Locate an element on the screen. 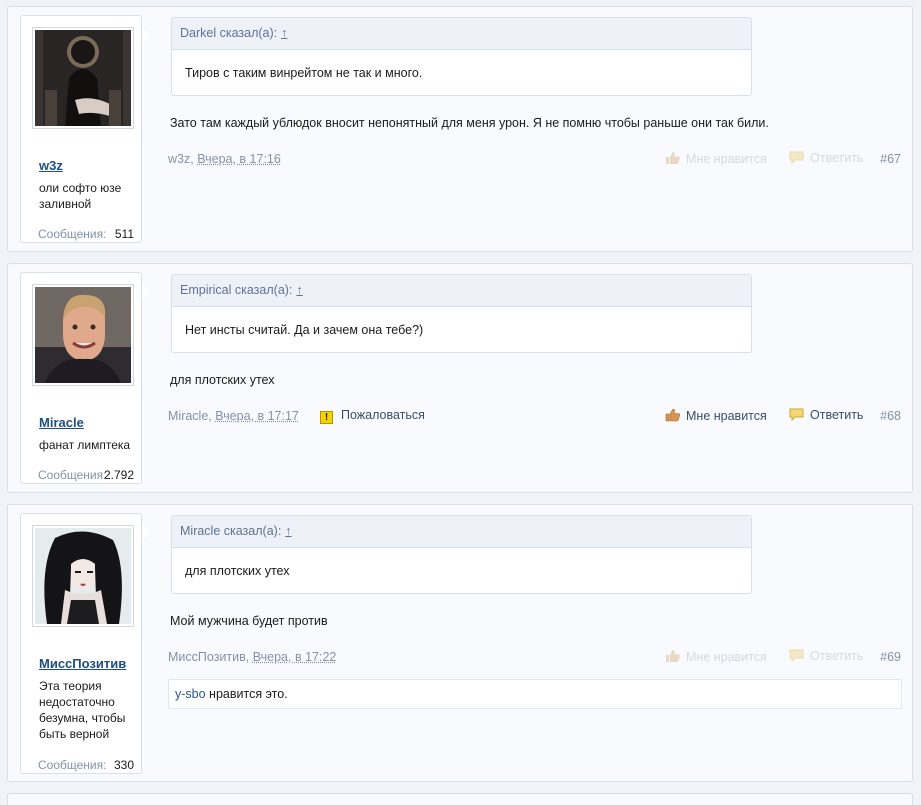 The image size is (921, 805). username-link: МиссПозитив is located at coordinates (82, 663).